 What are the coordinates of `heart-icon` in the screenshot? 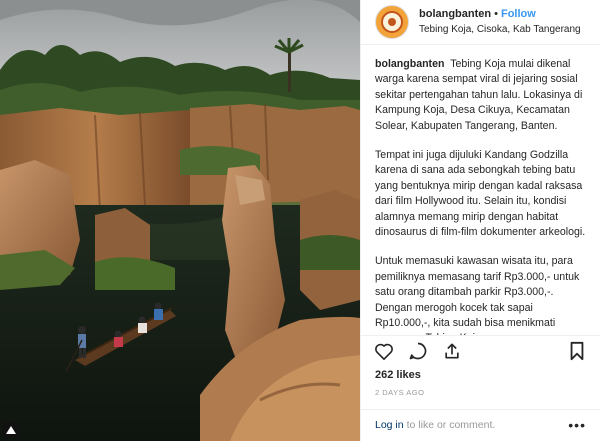 It's located at (384, 351).